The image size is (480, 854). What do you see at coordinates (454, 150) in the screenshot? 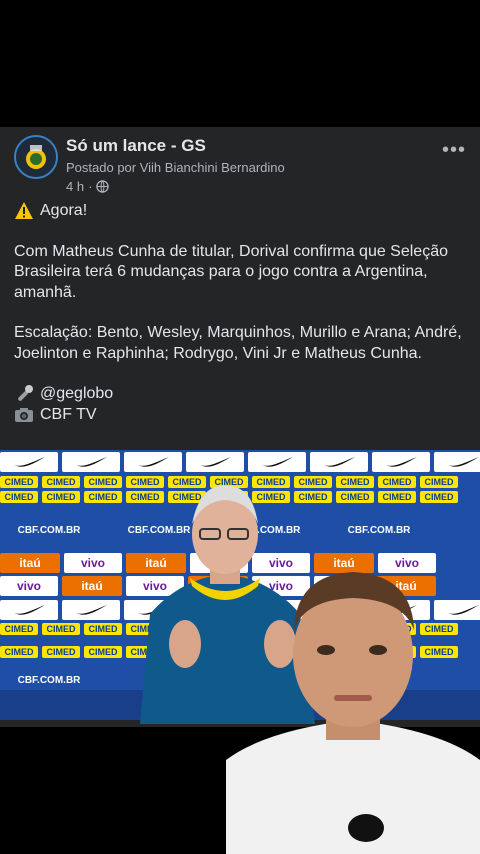
I see `more-options-button: •••` at bounding box center [454, 150].